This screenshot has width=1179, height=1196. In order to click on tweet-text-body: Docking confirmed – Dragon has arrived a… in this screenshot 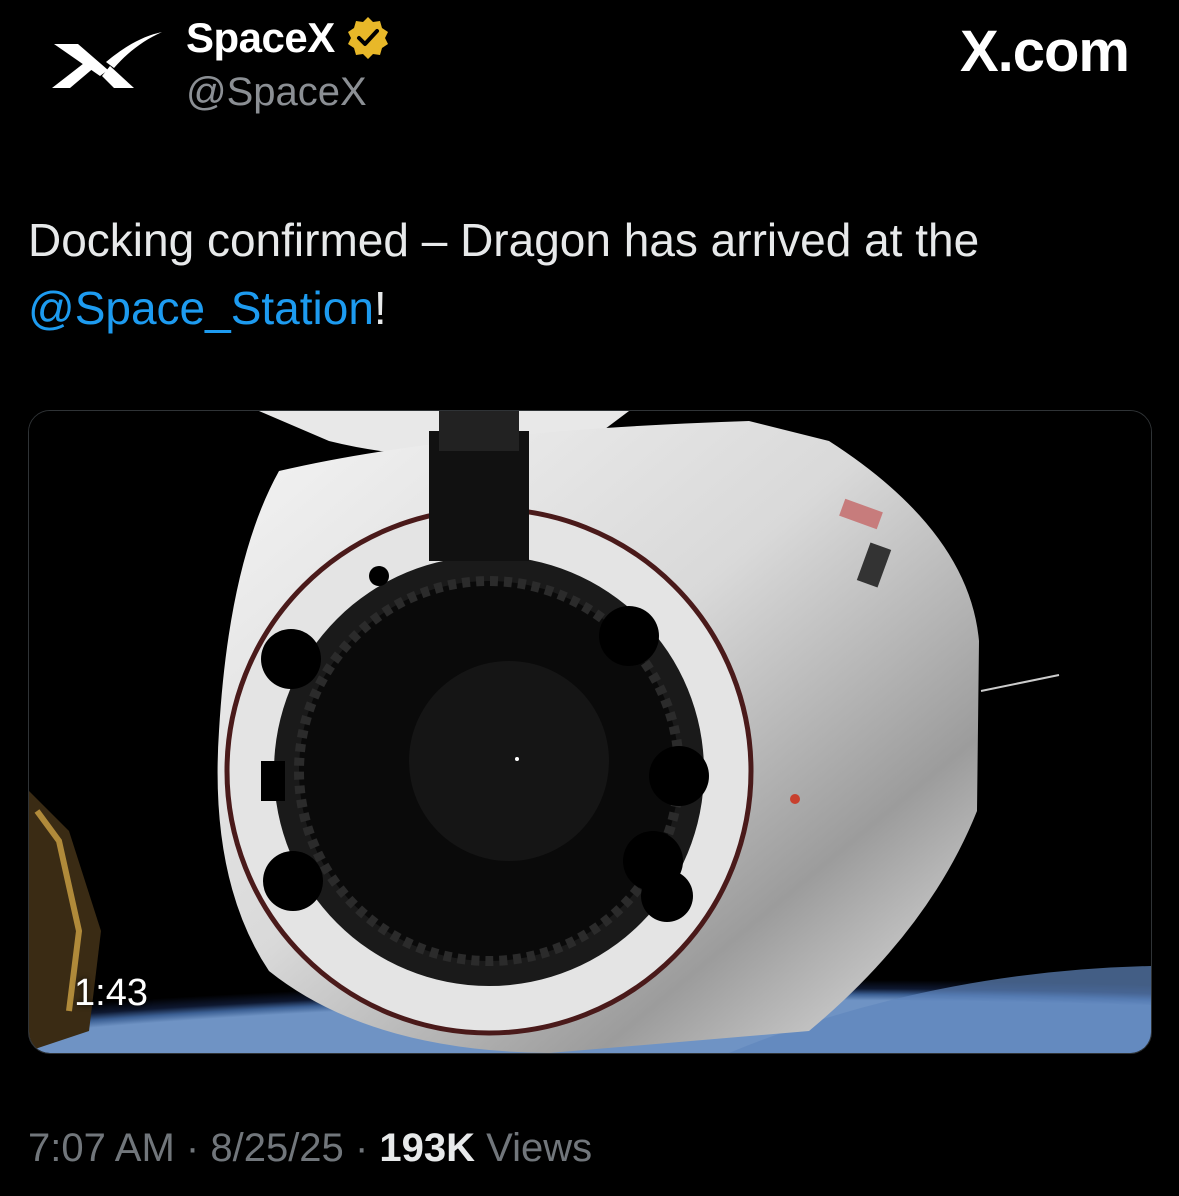, I will do `click(504, 240)`.